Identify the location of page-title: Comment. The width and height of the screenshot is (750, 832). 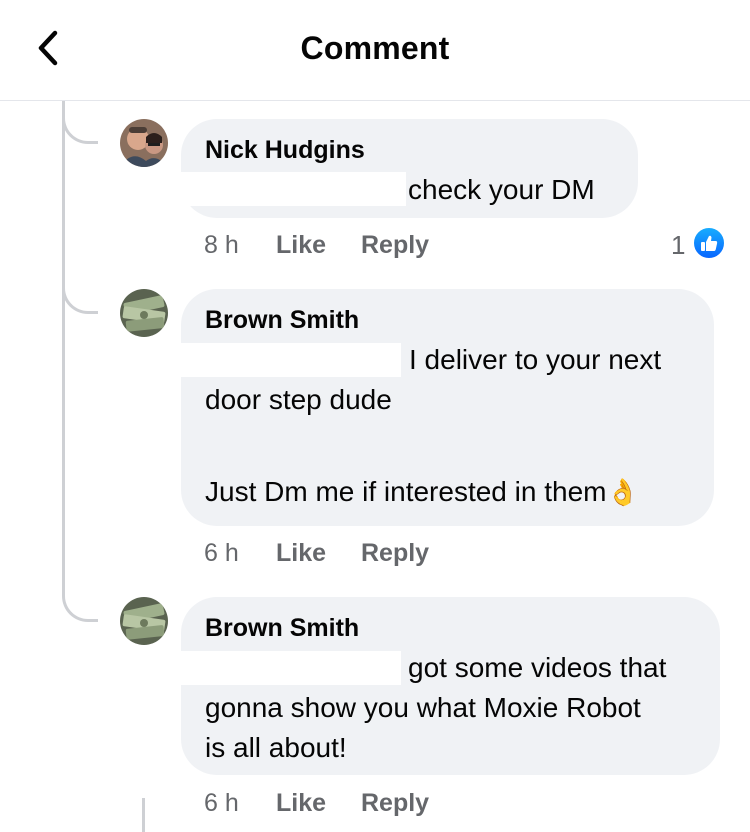
(375, 48).